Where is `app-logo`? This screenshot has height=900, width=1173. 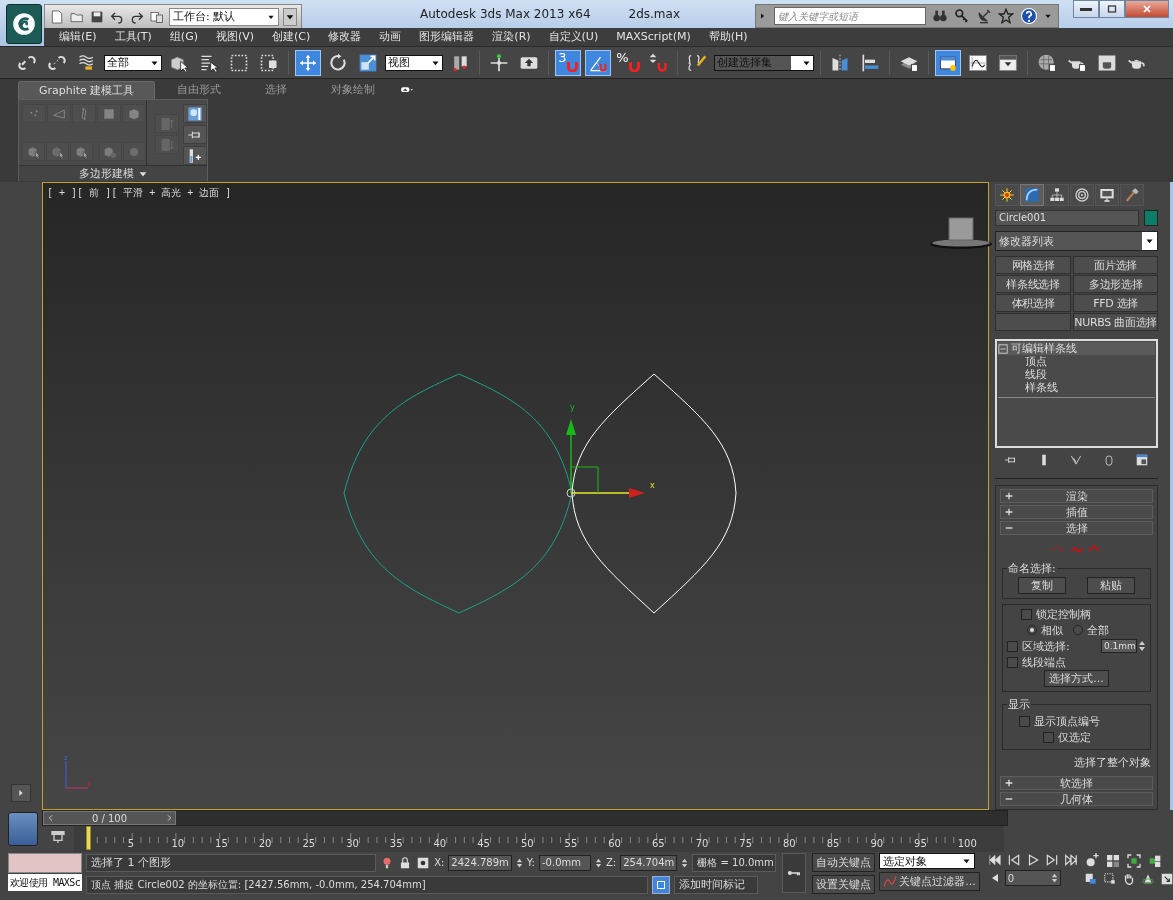
app-logo is located at coordinates (24, 24).